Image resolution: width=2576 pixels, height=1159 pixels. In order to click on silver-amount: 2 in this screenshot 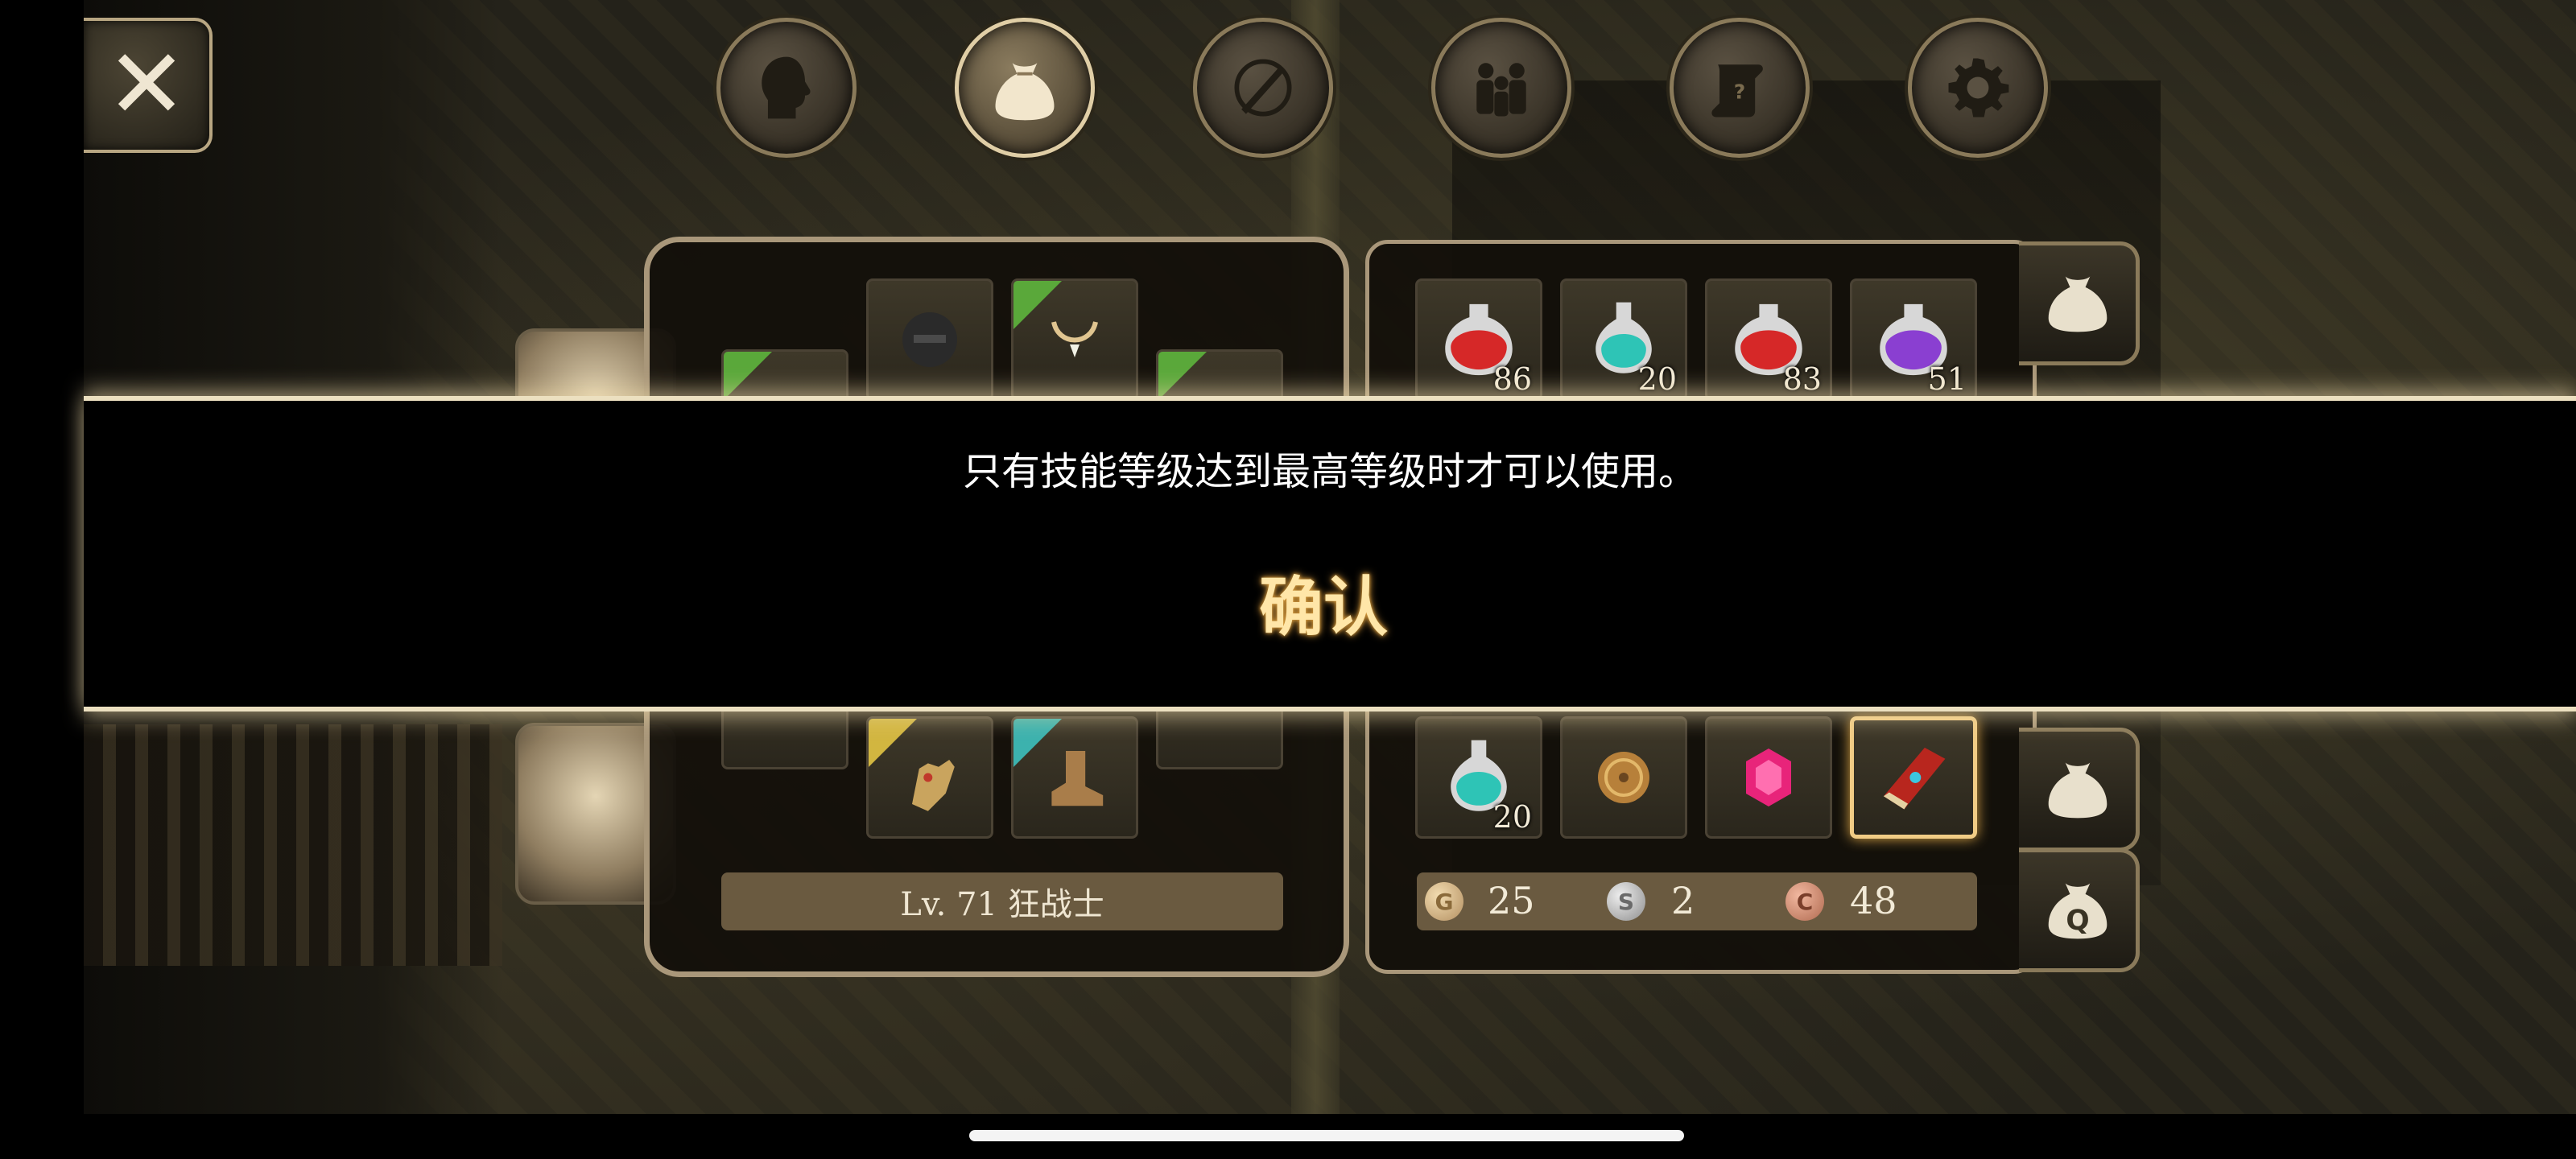, I will do `click(1683, 900)`.